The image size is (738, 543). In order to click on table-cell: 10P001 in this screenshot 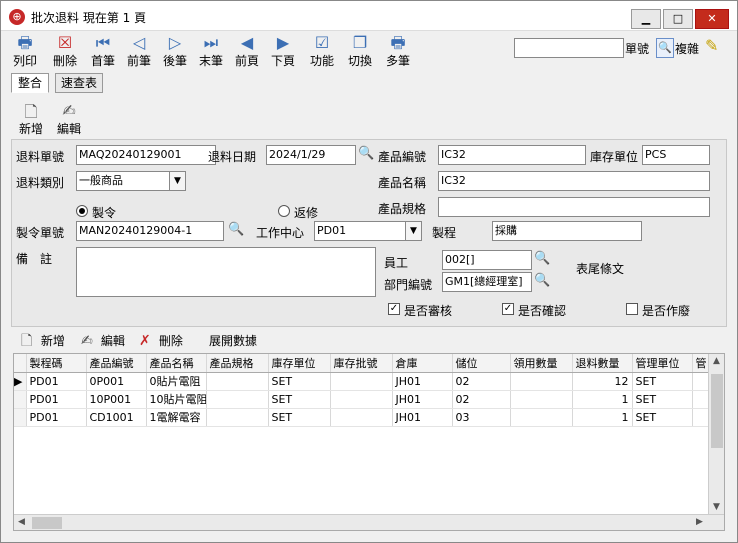, I will do `click(116, 399)`.